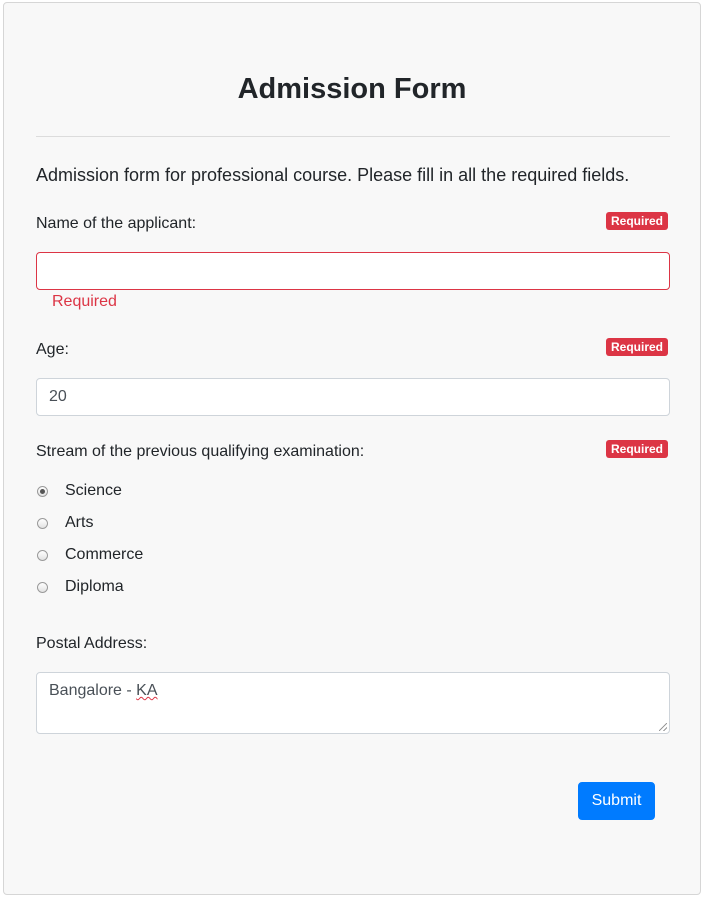 This screenshot has height=901, width=707. I want to click on age-input, so click(353, 397).